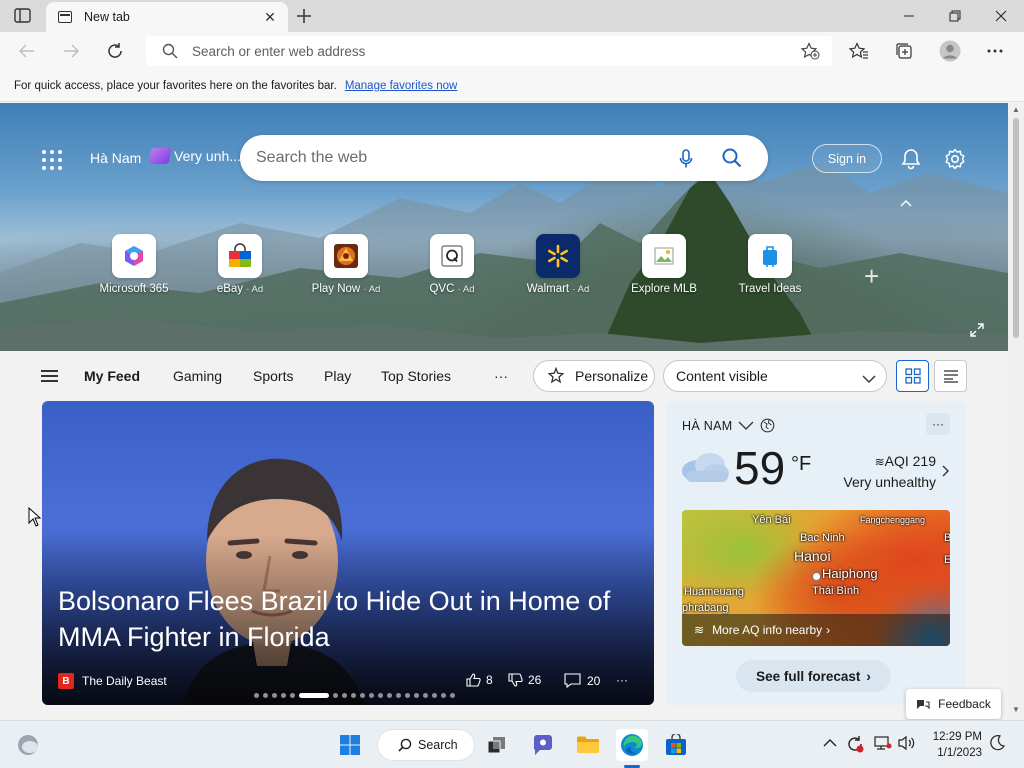 This screenshot has height=768, width=1024. What do you see at coordinates (813, 676) in the screenshot?
I see `see-full-forecast-button: See full forecast ›` at bounding box center [813, 676].